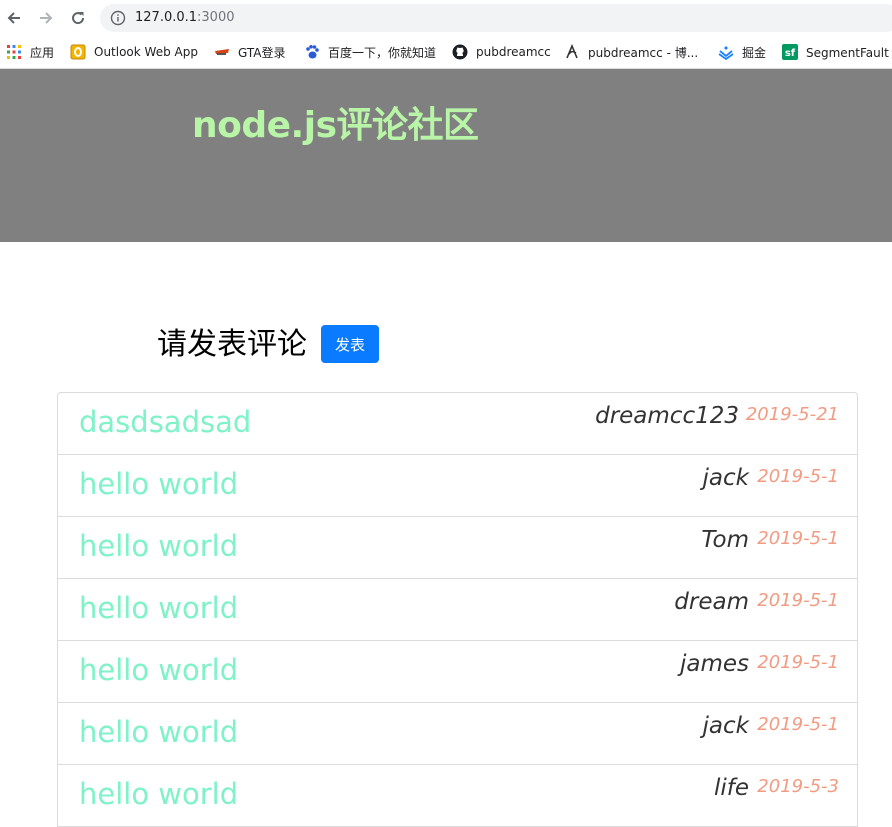 The height and width of the screenshot is (827, 892). I want to click on apps-grid-icon, so click(14, 52).